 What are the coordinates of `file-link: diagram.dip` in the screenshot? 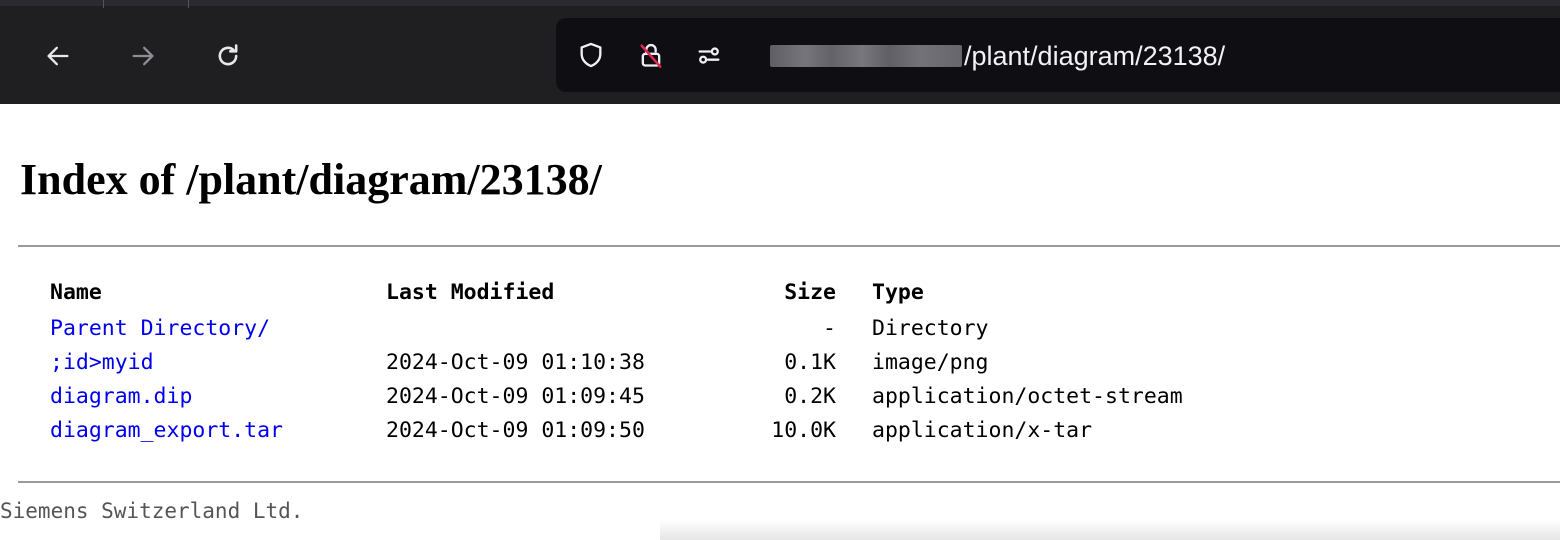 It's located at (121, 397).